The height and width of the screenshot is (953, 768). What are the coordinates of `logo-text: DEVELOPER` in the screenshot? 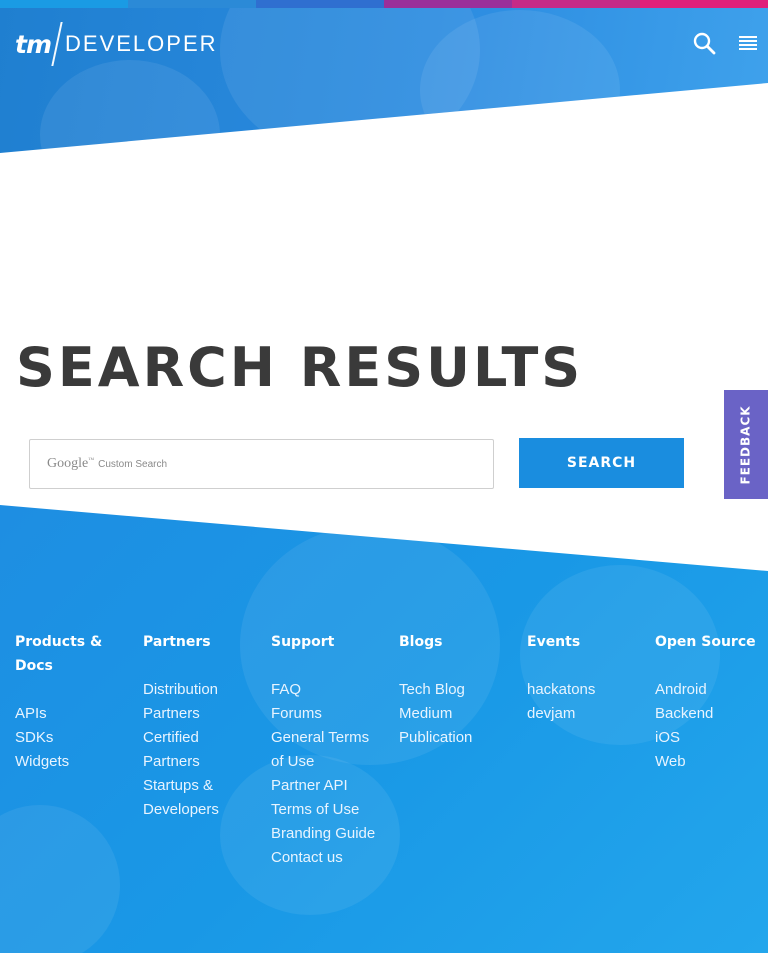 It's located at (141, 43).